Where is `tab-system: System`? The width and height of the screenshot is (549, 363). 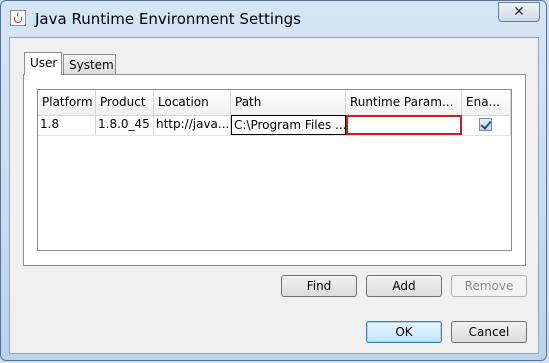 tab-system: System is located at coordinates (89, 64).